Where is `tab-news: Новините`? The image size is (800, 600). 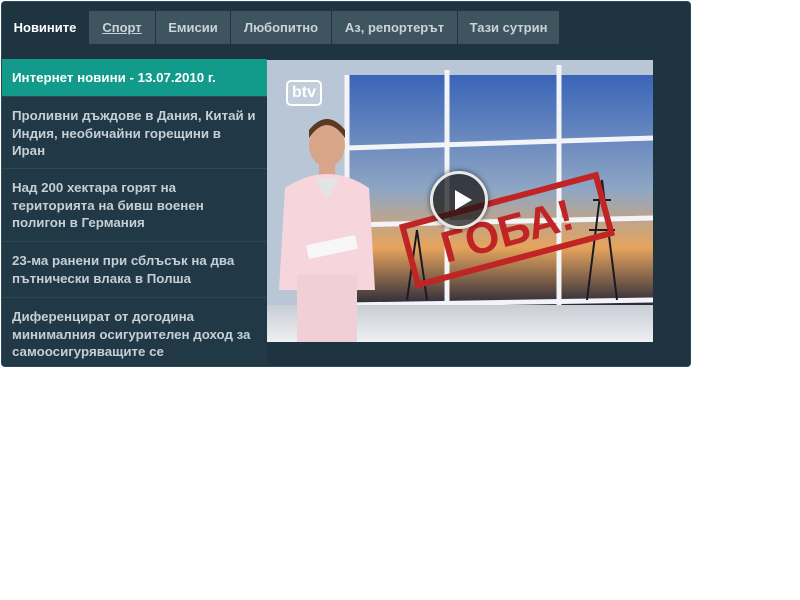 tab-news: Новините is located at coordinates (45, 27).